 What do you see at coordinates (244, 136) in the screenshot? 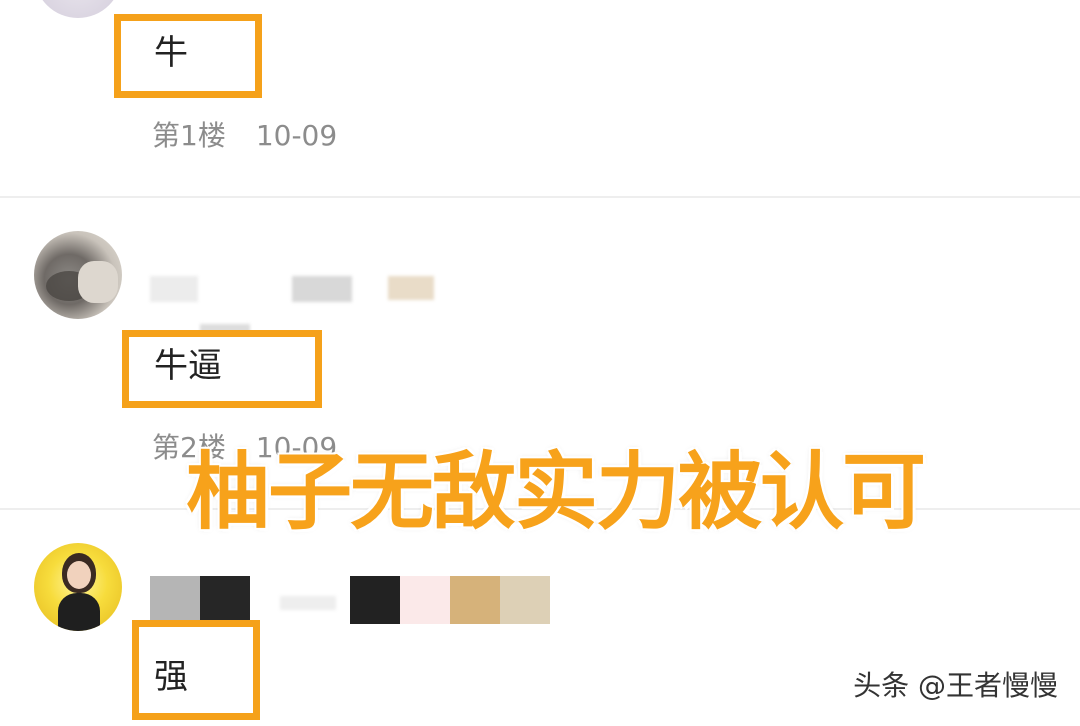
I see `comment-meta: 第1楼 10-09` at bounding box center [244, 136].